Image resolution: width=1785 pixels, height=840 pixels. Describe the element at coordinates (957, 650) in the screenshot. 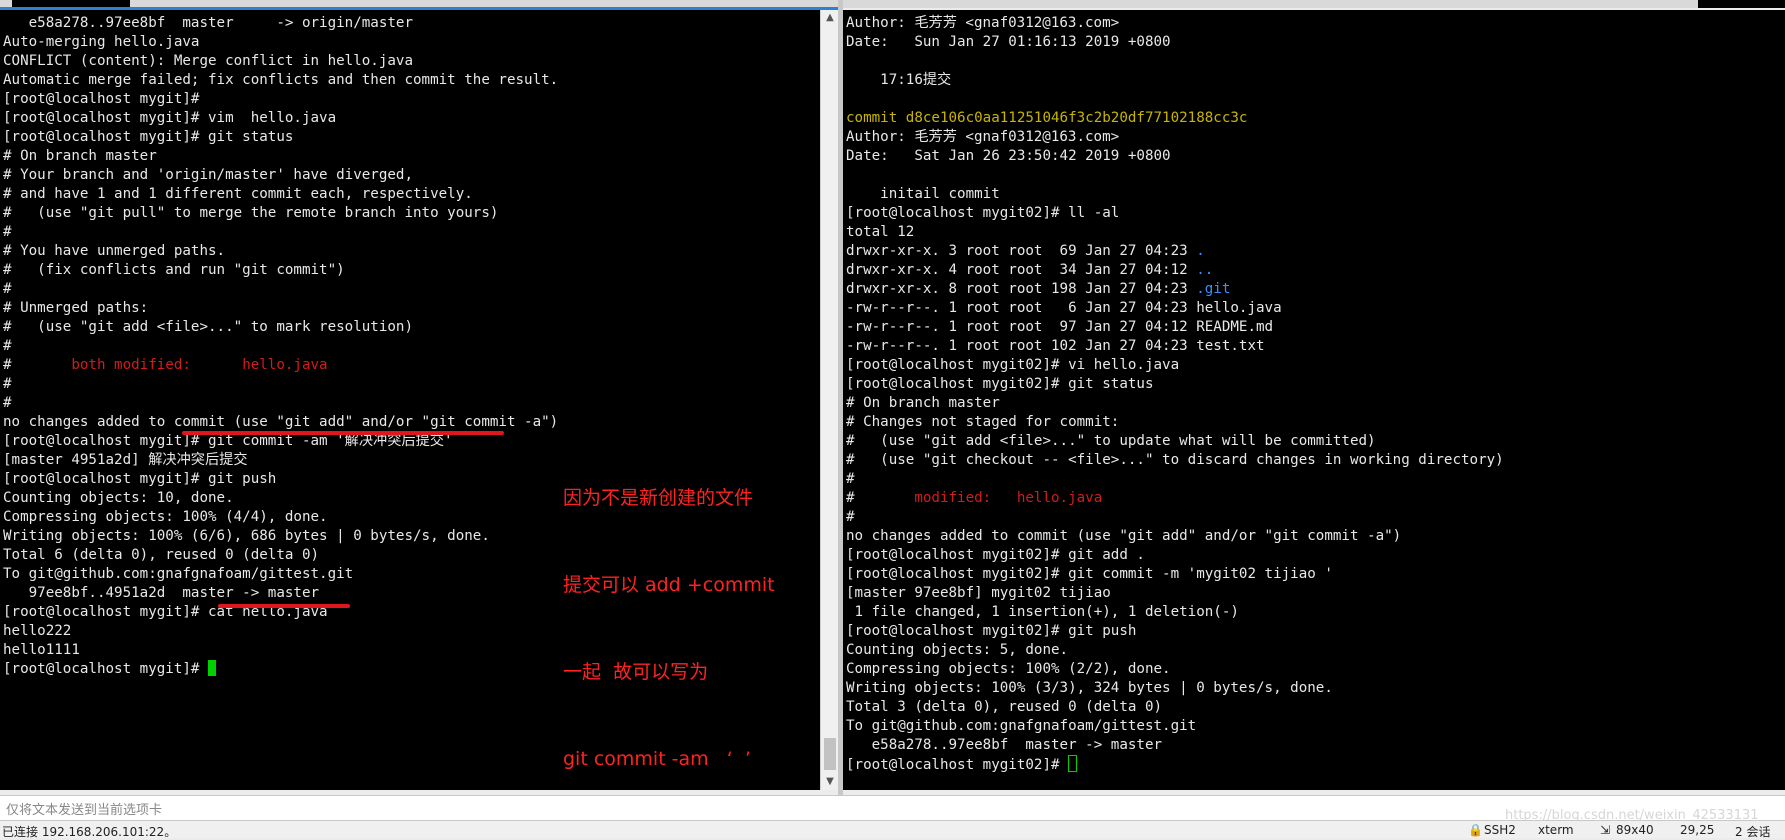

I see `terminal-line: Counting objects: 5, done.` at that location.